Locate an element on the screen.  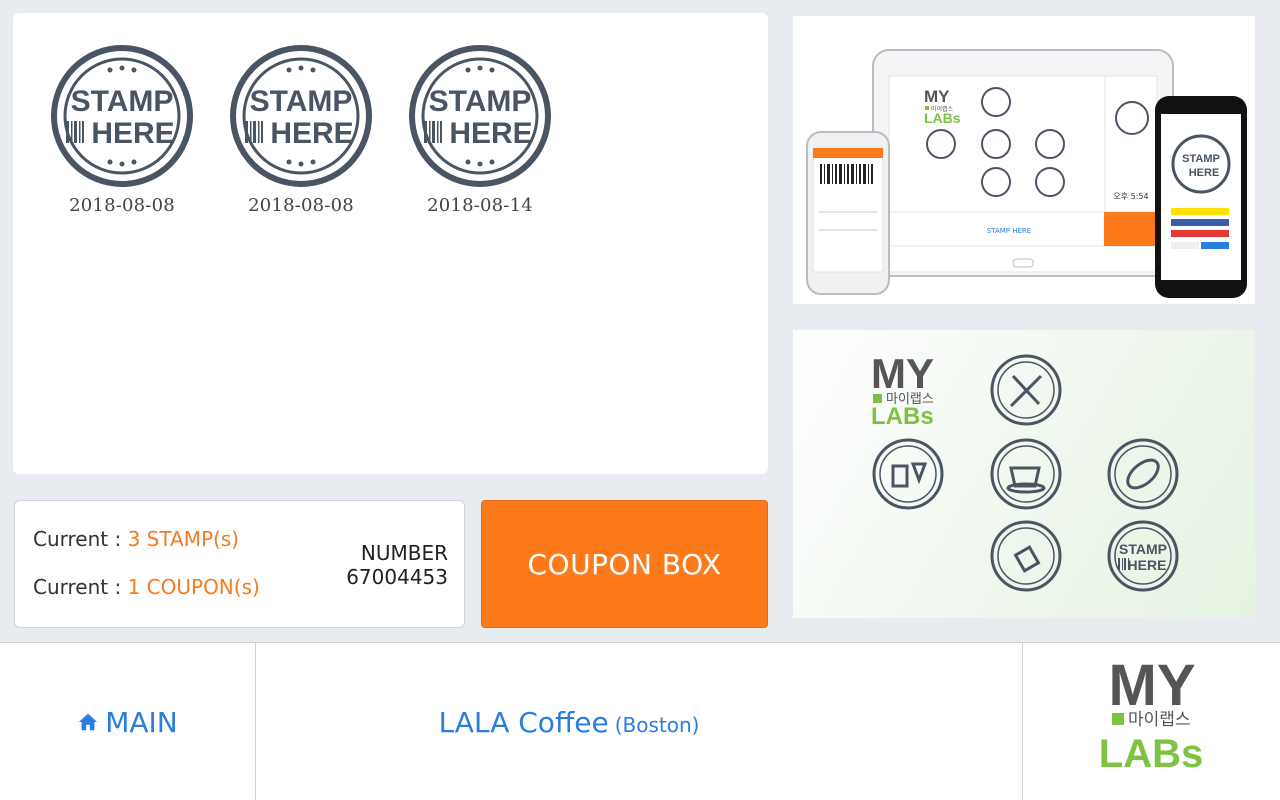
member-number-value: 67004453 is located at coordinates (397, 577).